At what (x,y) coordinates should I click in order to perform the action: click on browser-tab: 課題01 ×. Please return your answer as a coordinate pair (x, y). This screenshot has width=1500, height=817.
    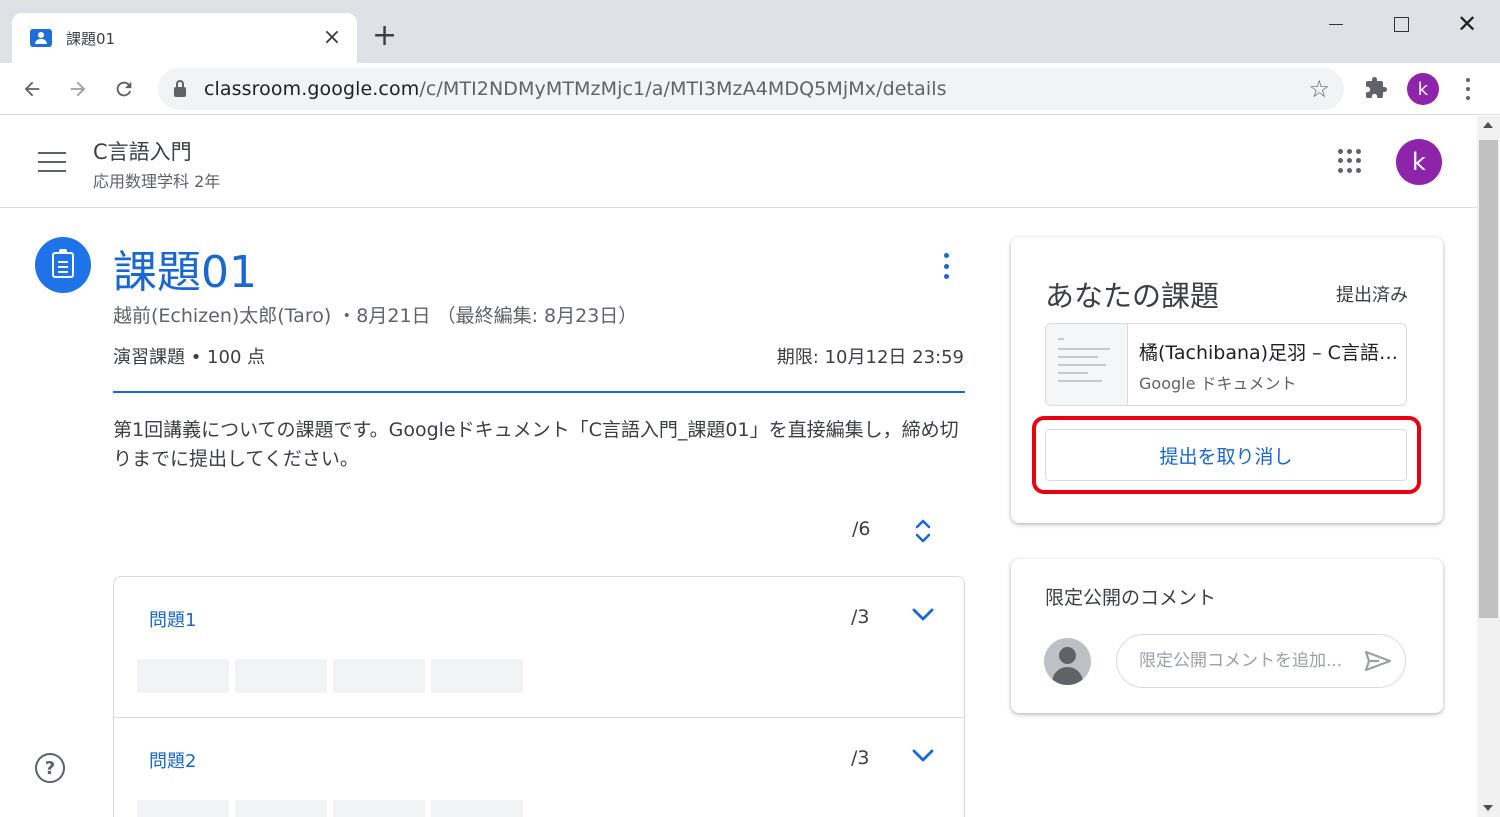
    Looking at the image, I should click on (184, 38).